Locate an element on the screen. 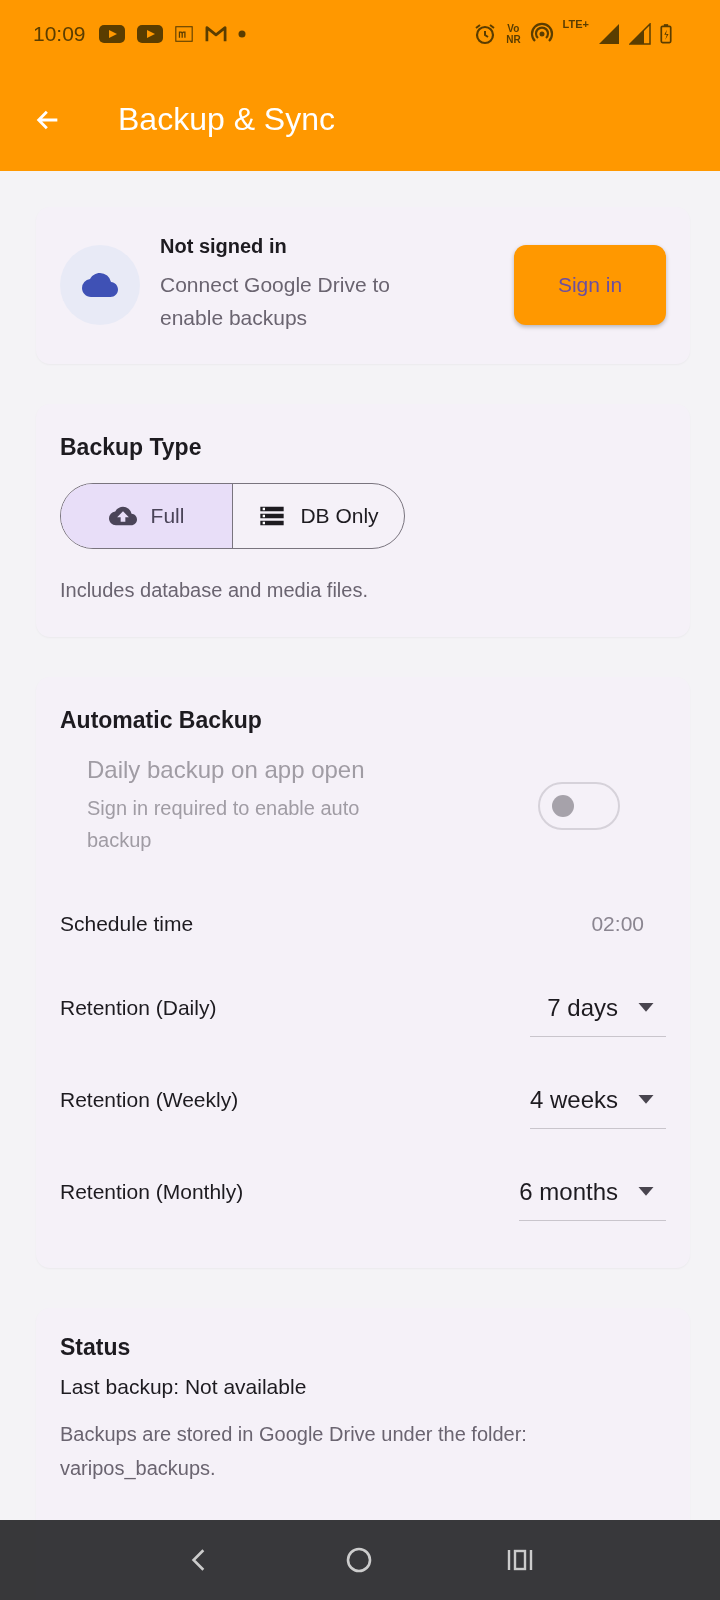 This screenshot has height=1600, width=720. section-title: Automatic Backup is located at coordinates (161, 720).